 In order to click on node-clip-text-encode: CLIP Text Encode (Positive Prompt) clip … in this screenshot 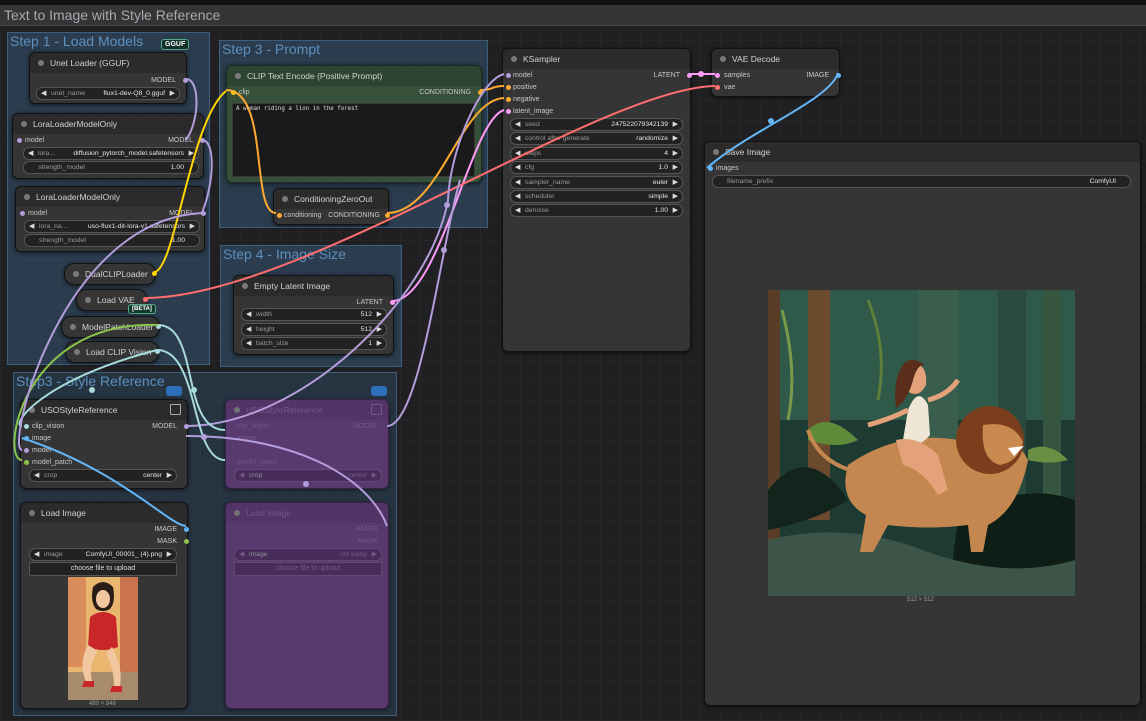, I will do `click(354, 124)`.